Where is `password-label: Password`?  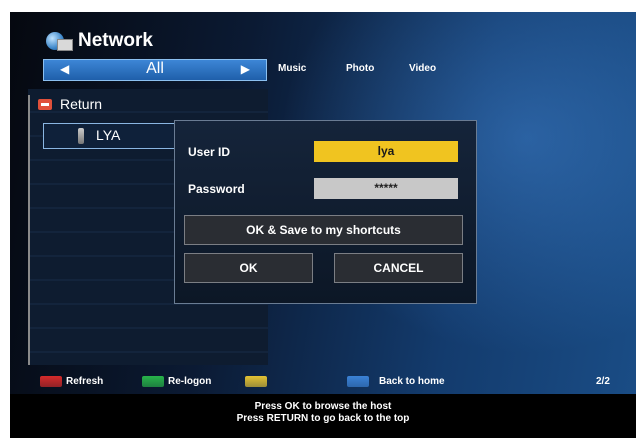 password-label: Password is located at coordinates (216, 189).